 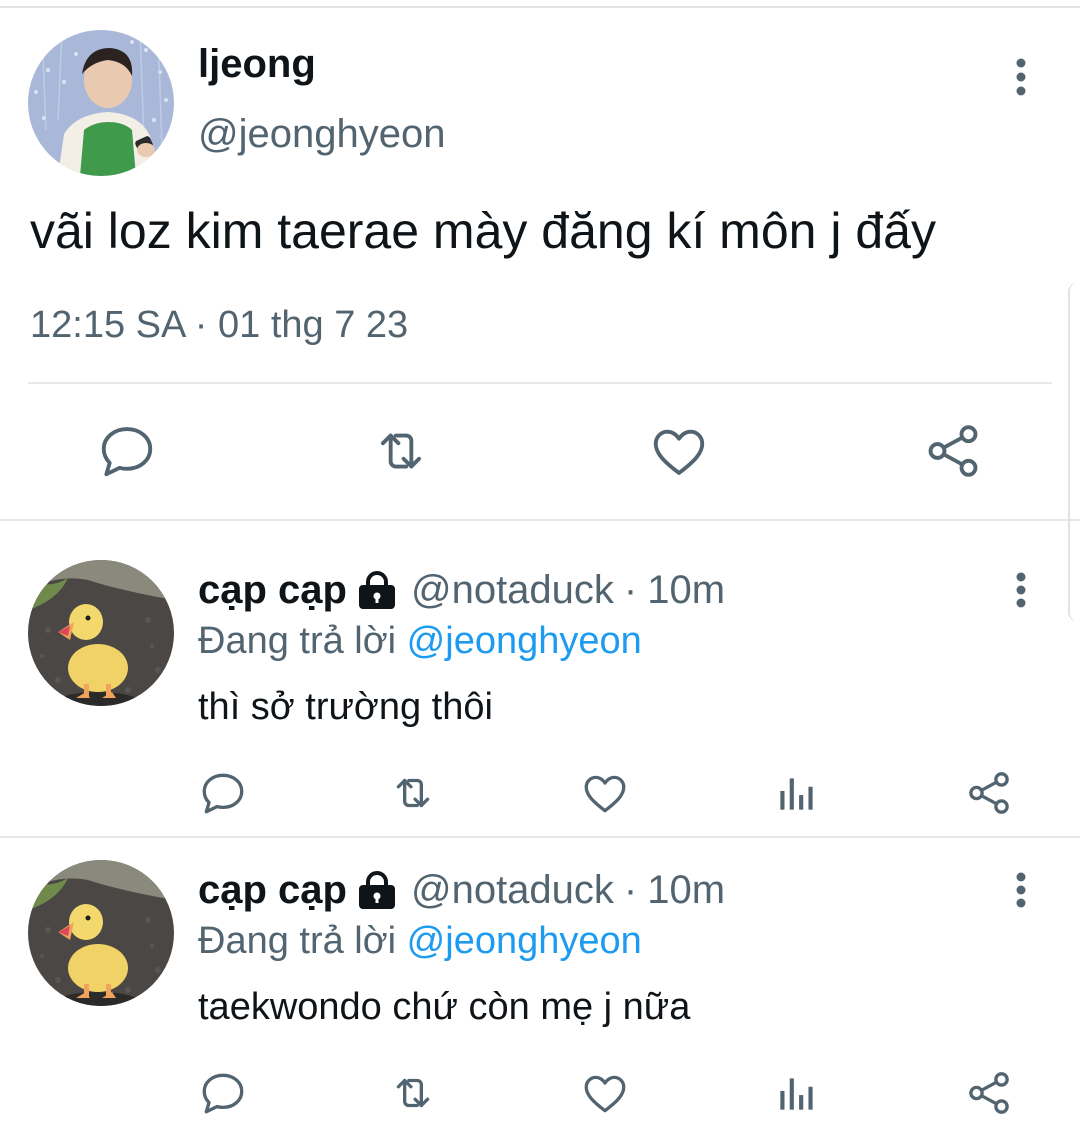 I want to click on tweet-text: vãi loz kim taerae mày đăng kí môn j đấy, so click(x=483, y=231).